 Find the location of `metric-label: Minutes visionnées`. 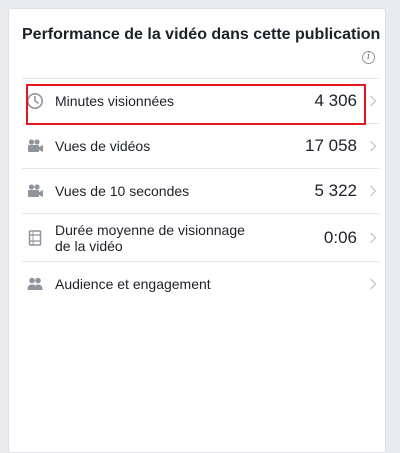

metric-label: Minutes visionnées is located at coordinates (115, 101).